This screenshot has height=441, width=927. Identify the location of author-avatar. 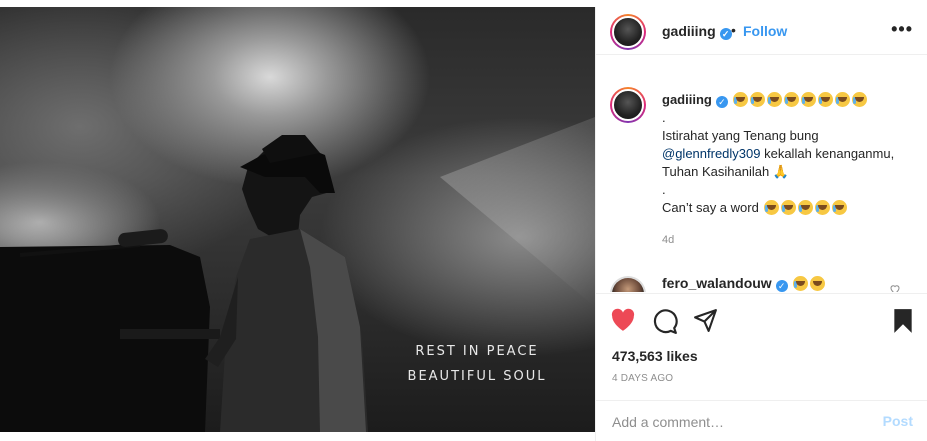
(628, 32).